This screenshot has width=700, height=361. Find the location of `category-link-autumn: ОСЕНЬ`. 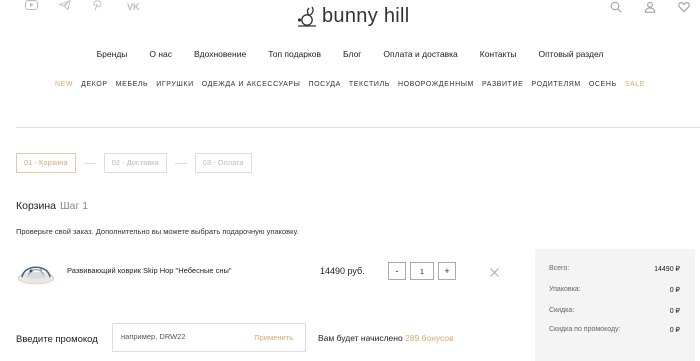

category-link-autumn: ОСЕНЬ is located at coordinates (603, 85).